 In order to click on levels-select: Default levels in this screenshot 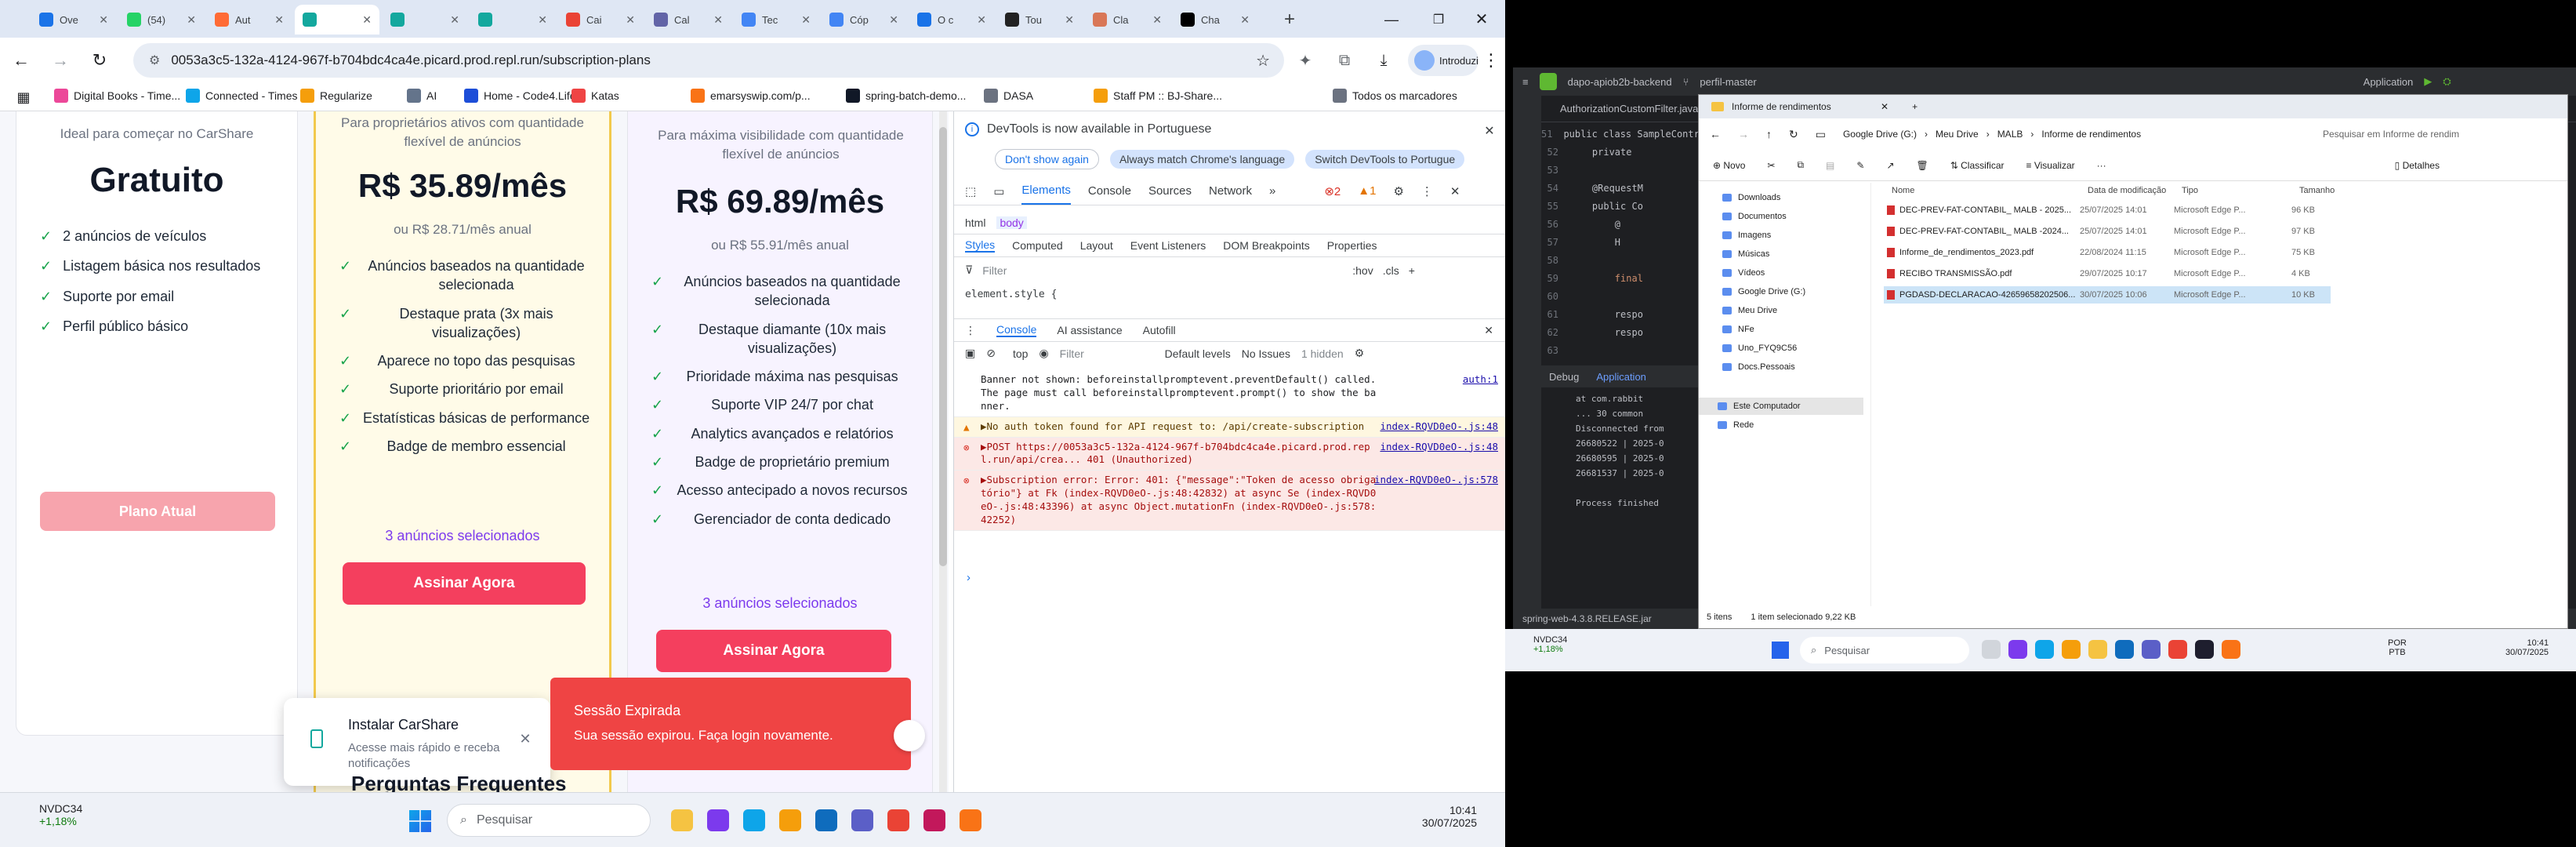, I will do `click(1198, 353)`.